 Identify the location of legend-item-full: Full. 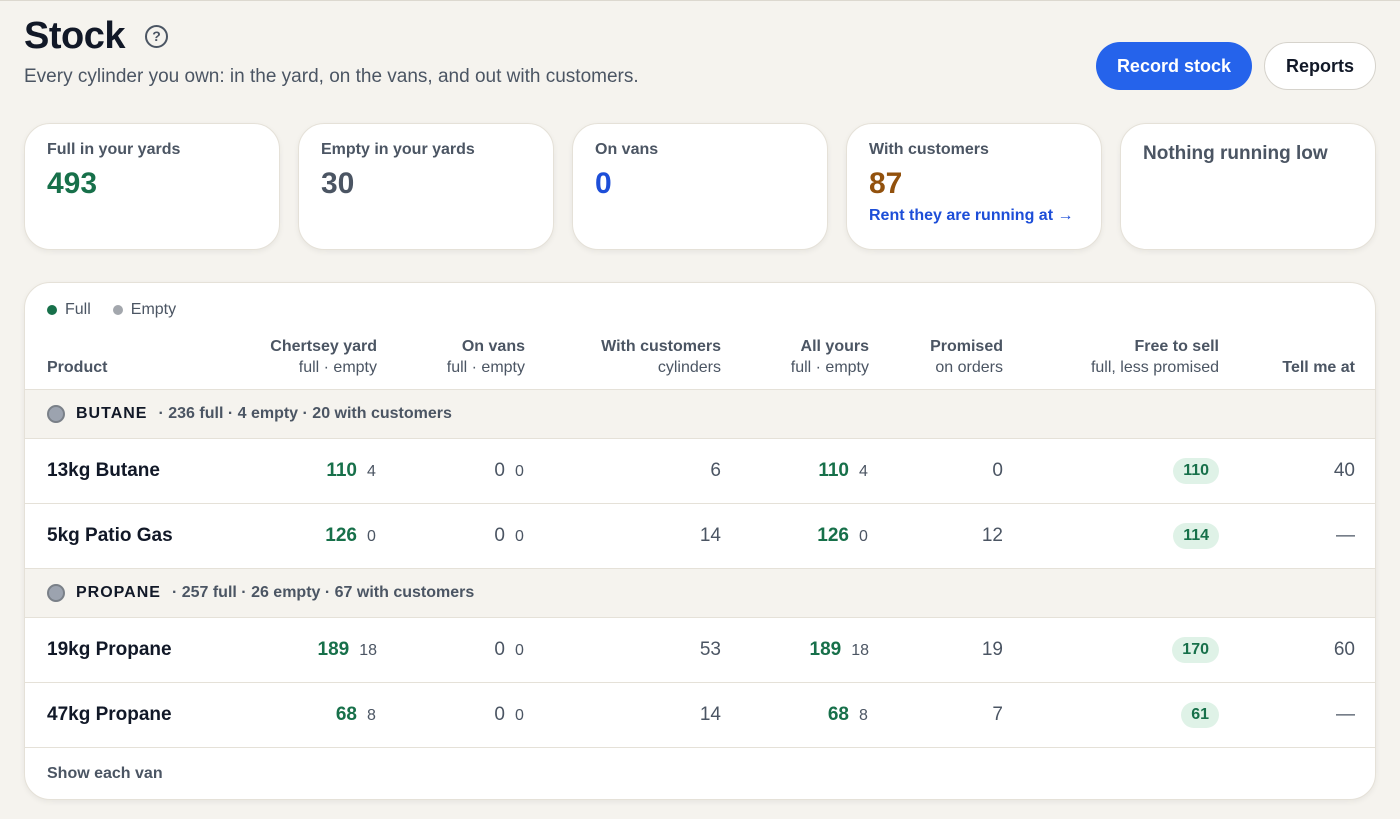
(69, 310).